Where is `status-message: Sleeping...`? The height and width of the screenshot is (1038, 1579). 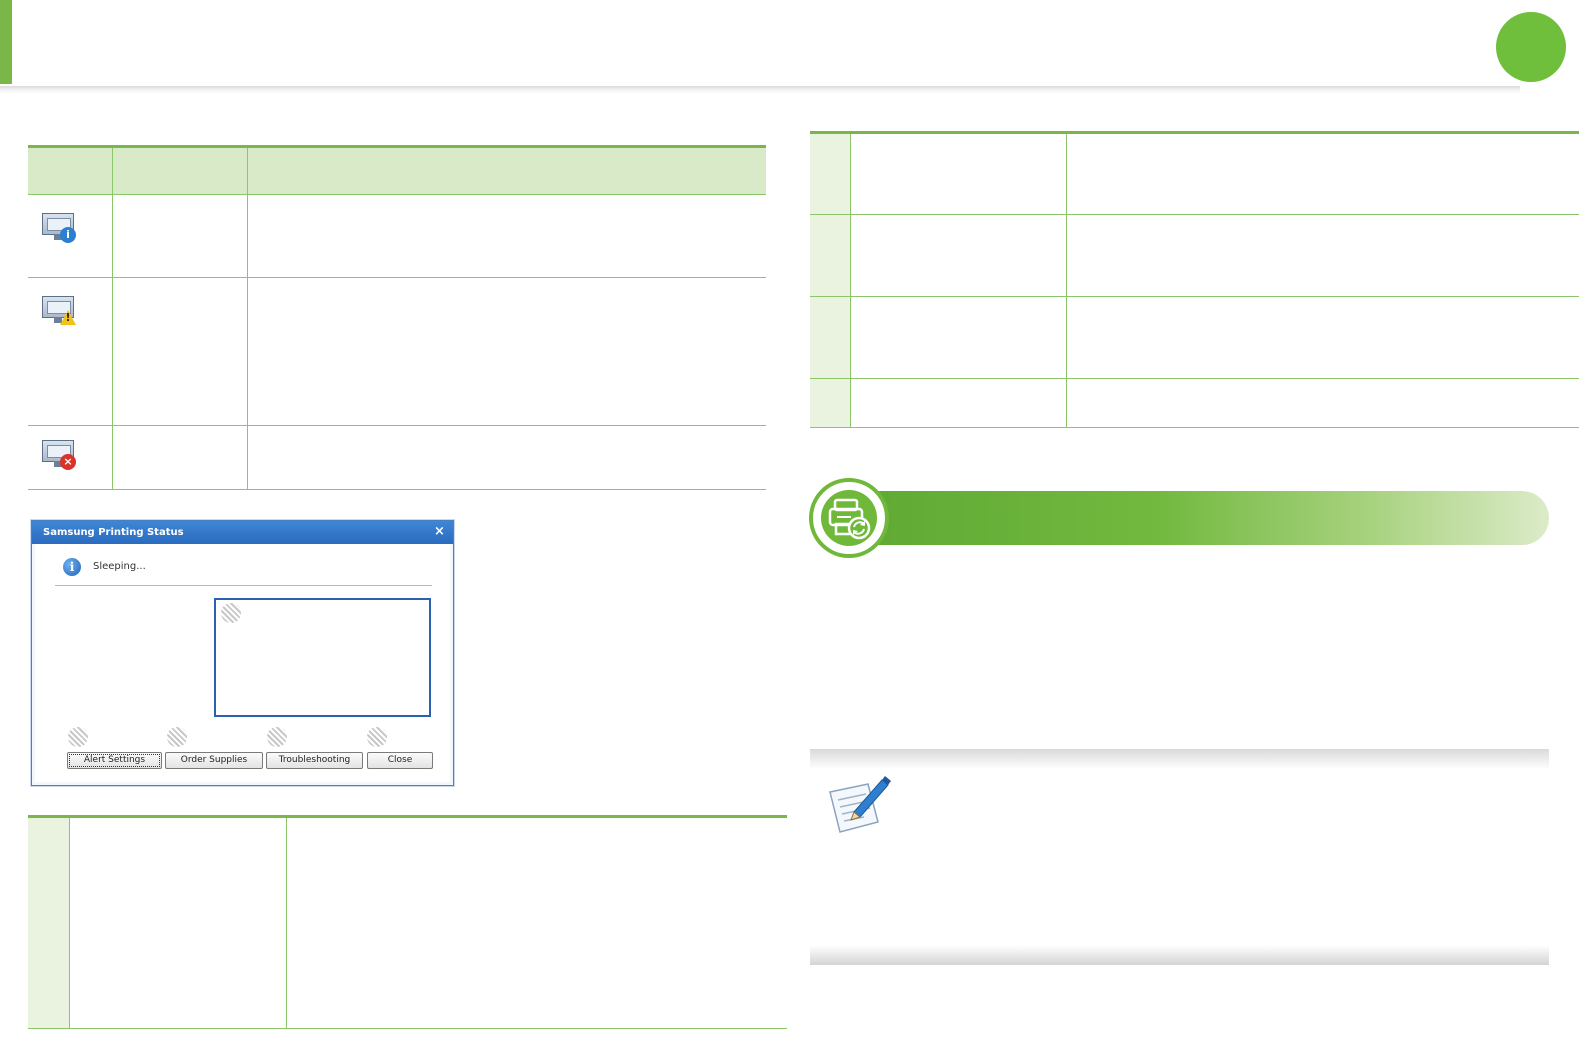
status-message: Sleeping... is located at coordinates (119, 566).